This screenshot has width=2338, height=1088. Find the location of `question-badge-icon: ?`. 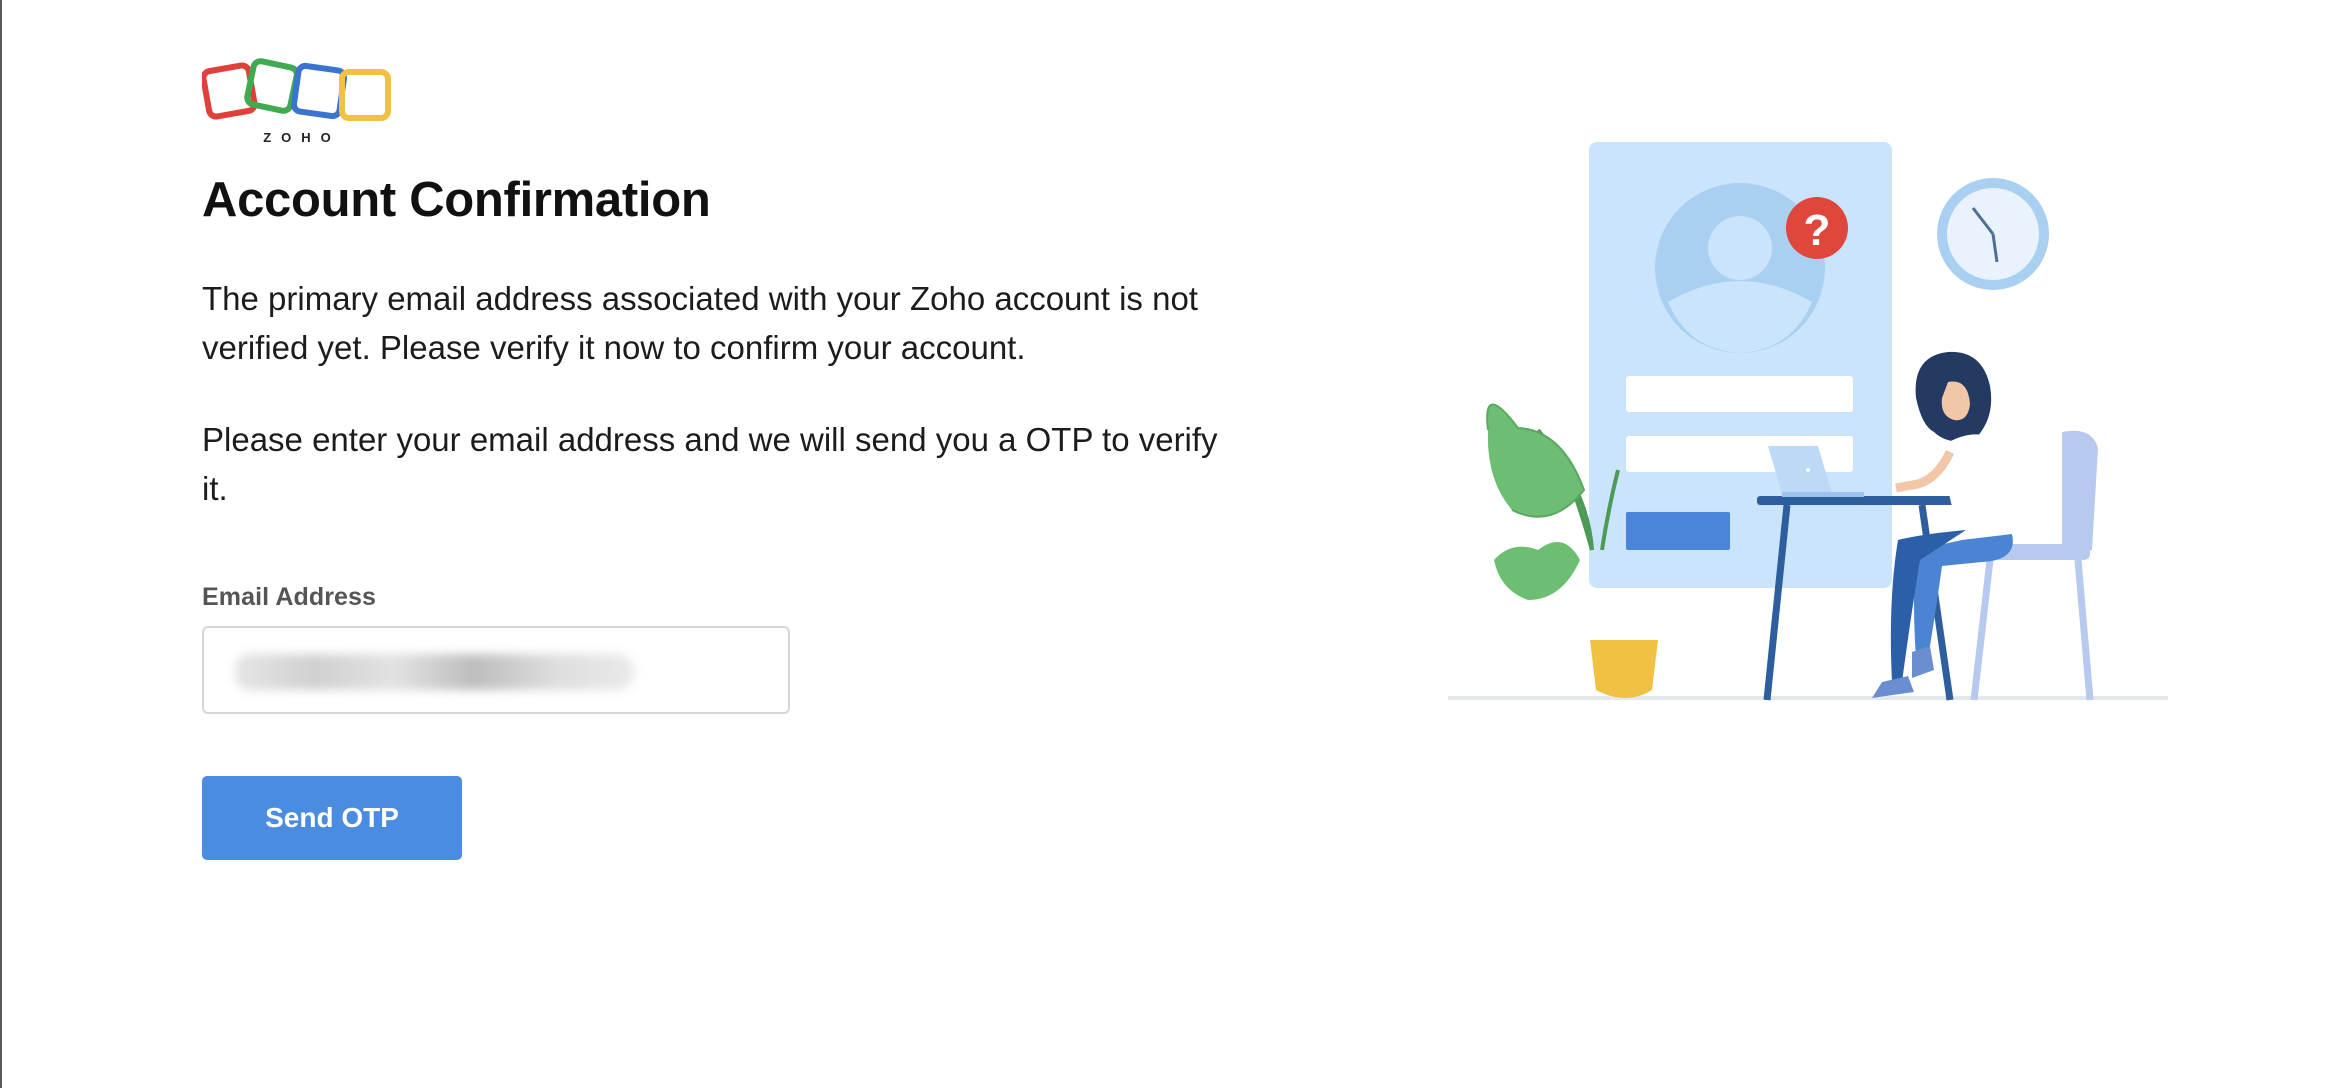

question-badge-icon: ? is located at coordinates (1817, 228).